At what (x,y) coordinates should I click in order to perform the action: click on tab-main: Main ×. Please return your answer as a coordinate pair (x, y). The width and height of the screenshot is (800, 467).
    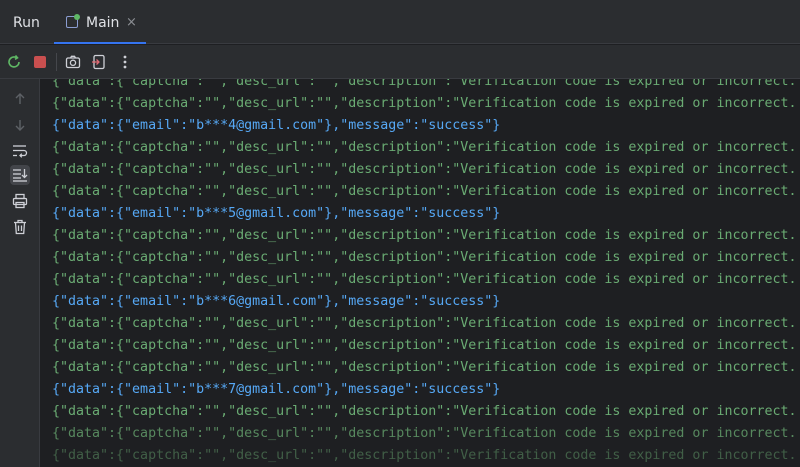
    Looking at the image, I should click on (100, 22).